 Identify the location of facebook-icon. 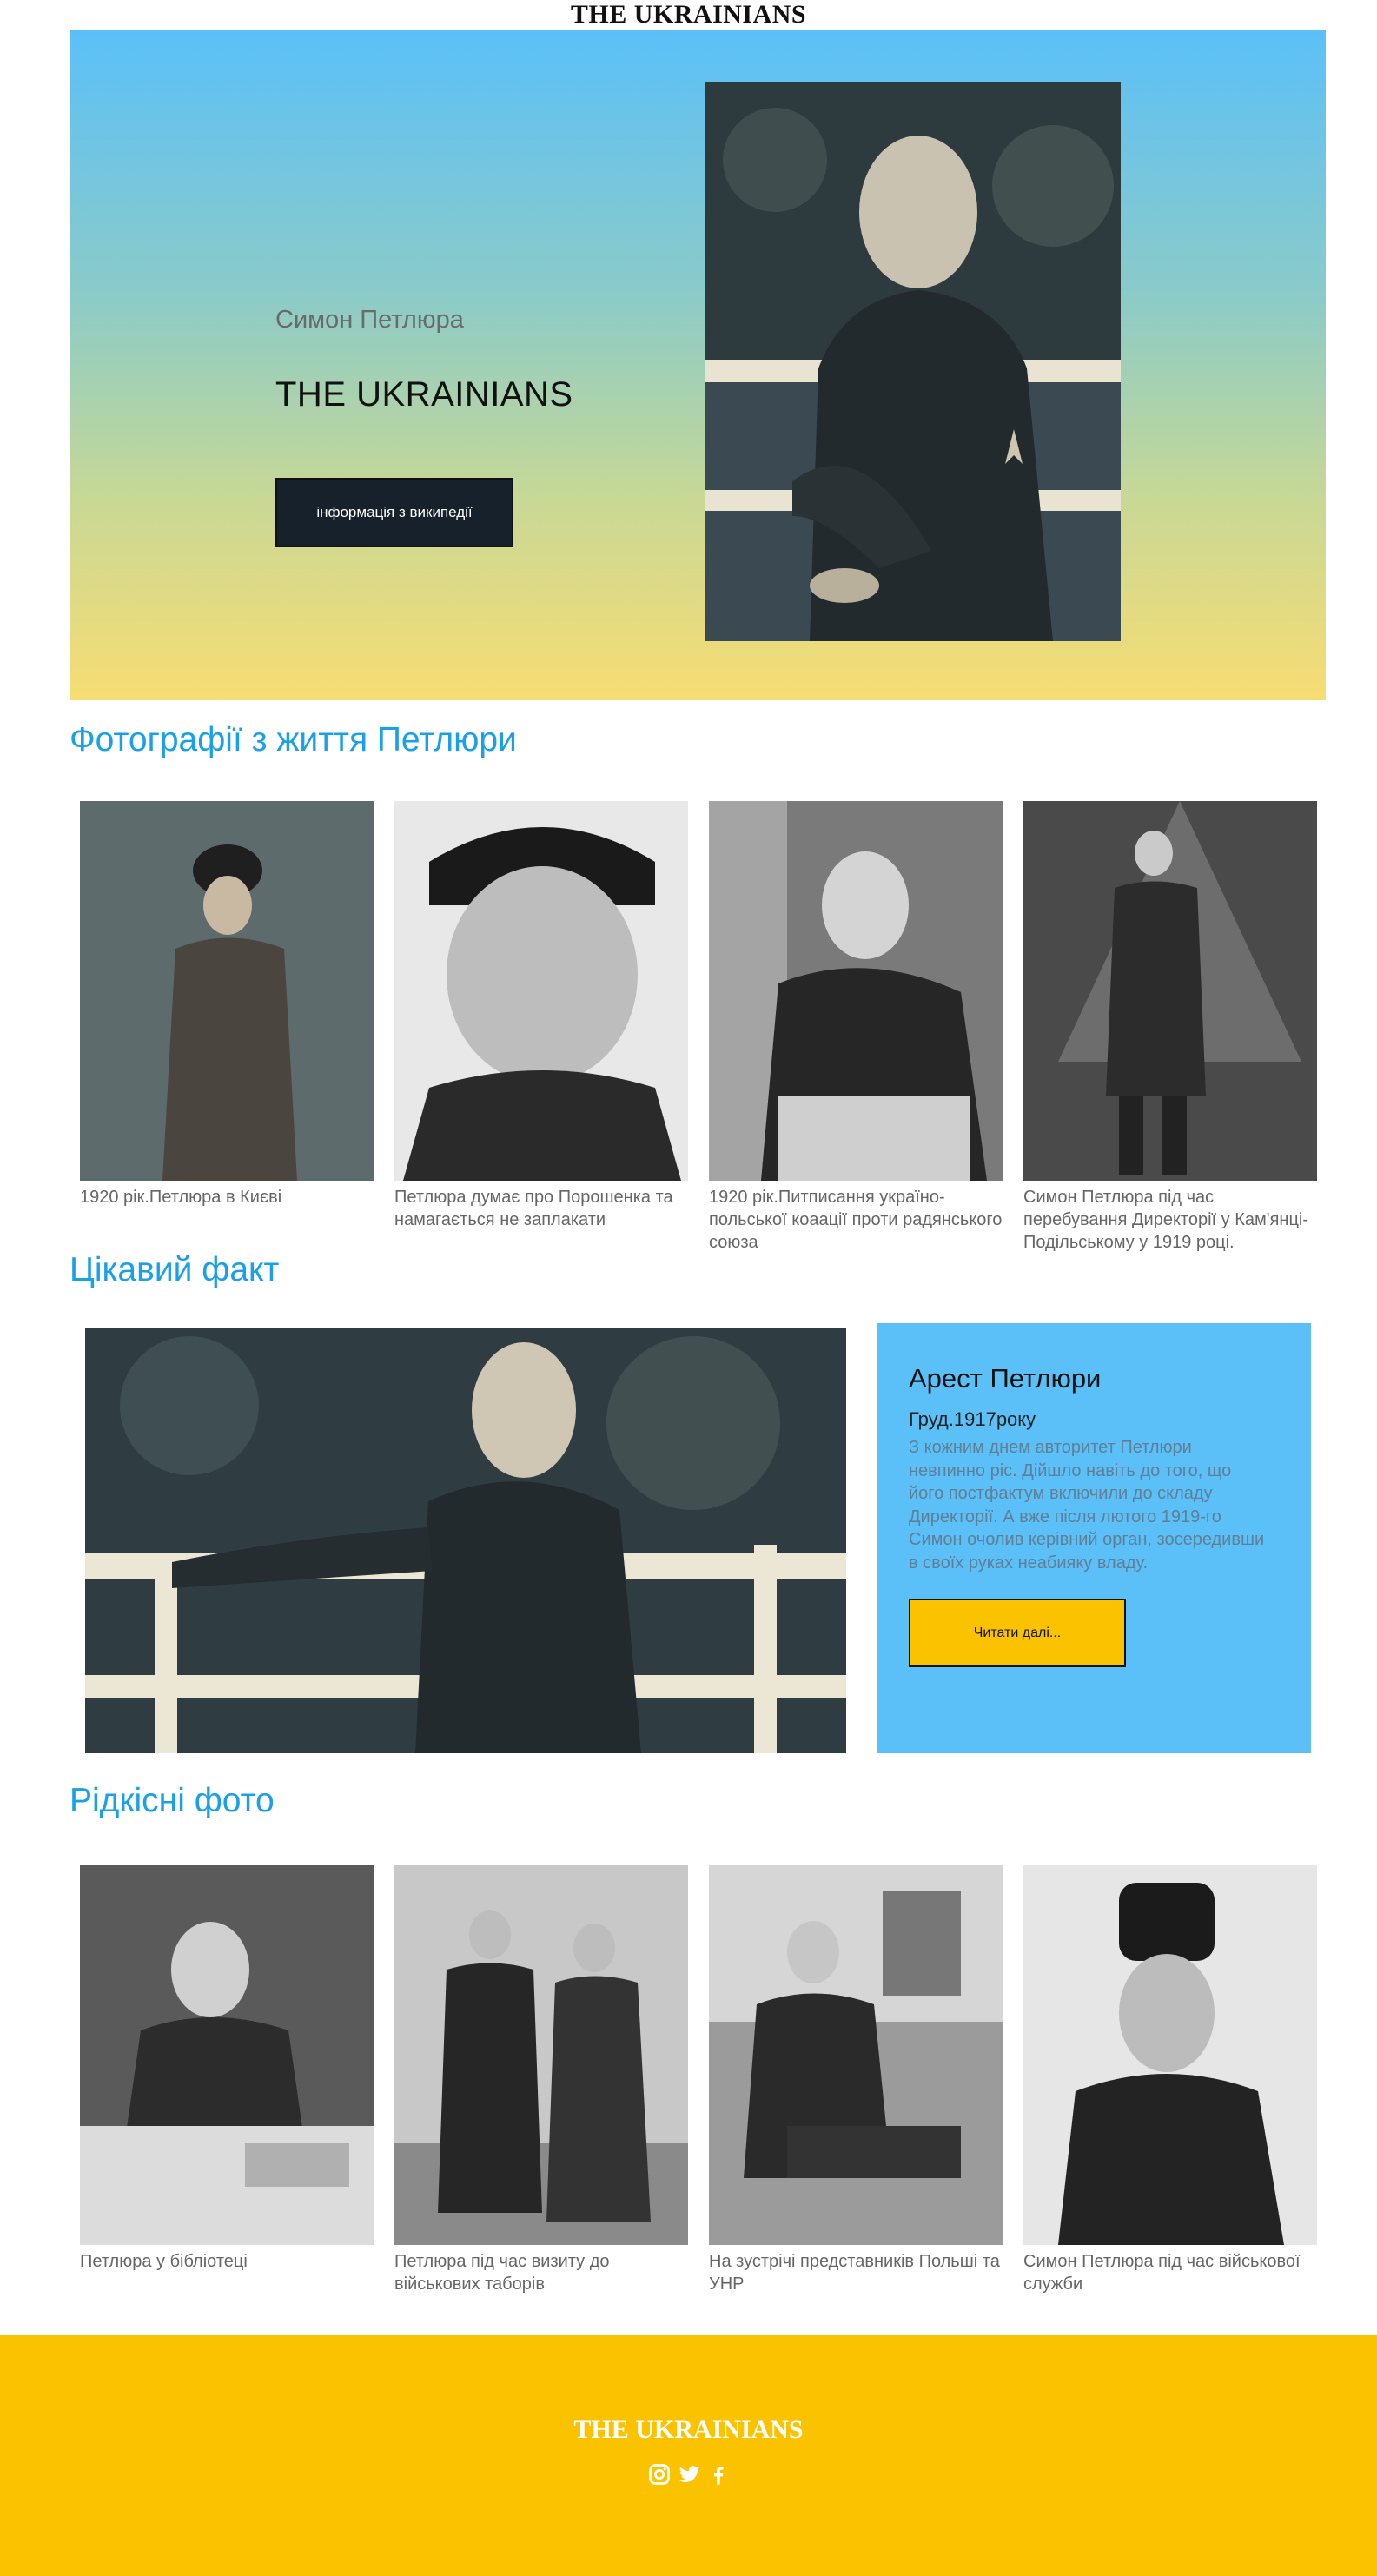
(718, 2474).